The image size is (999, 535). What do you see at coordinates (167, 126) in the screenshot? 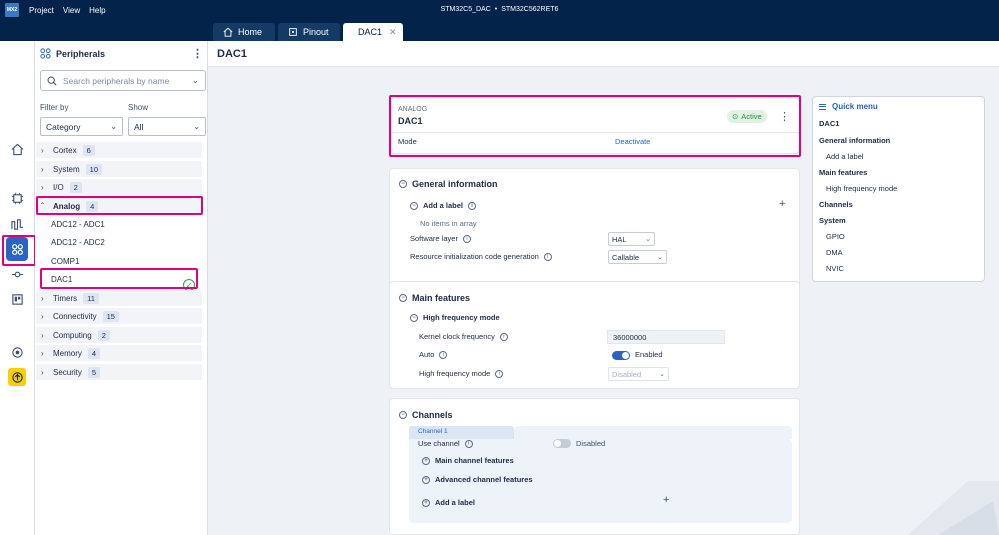
I see `show-select: All ⌄` at bounding box center [167, 126].